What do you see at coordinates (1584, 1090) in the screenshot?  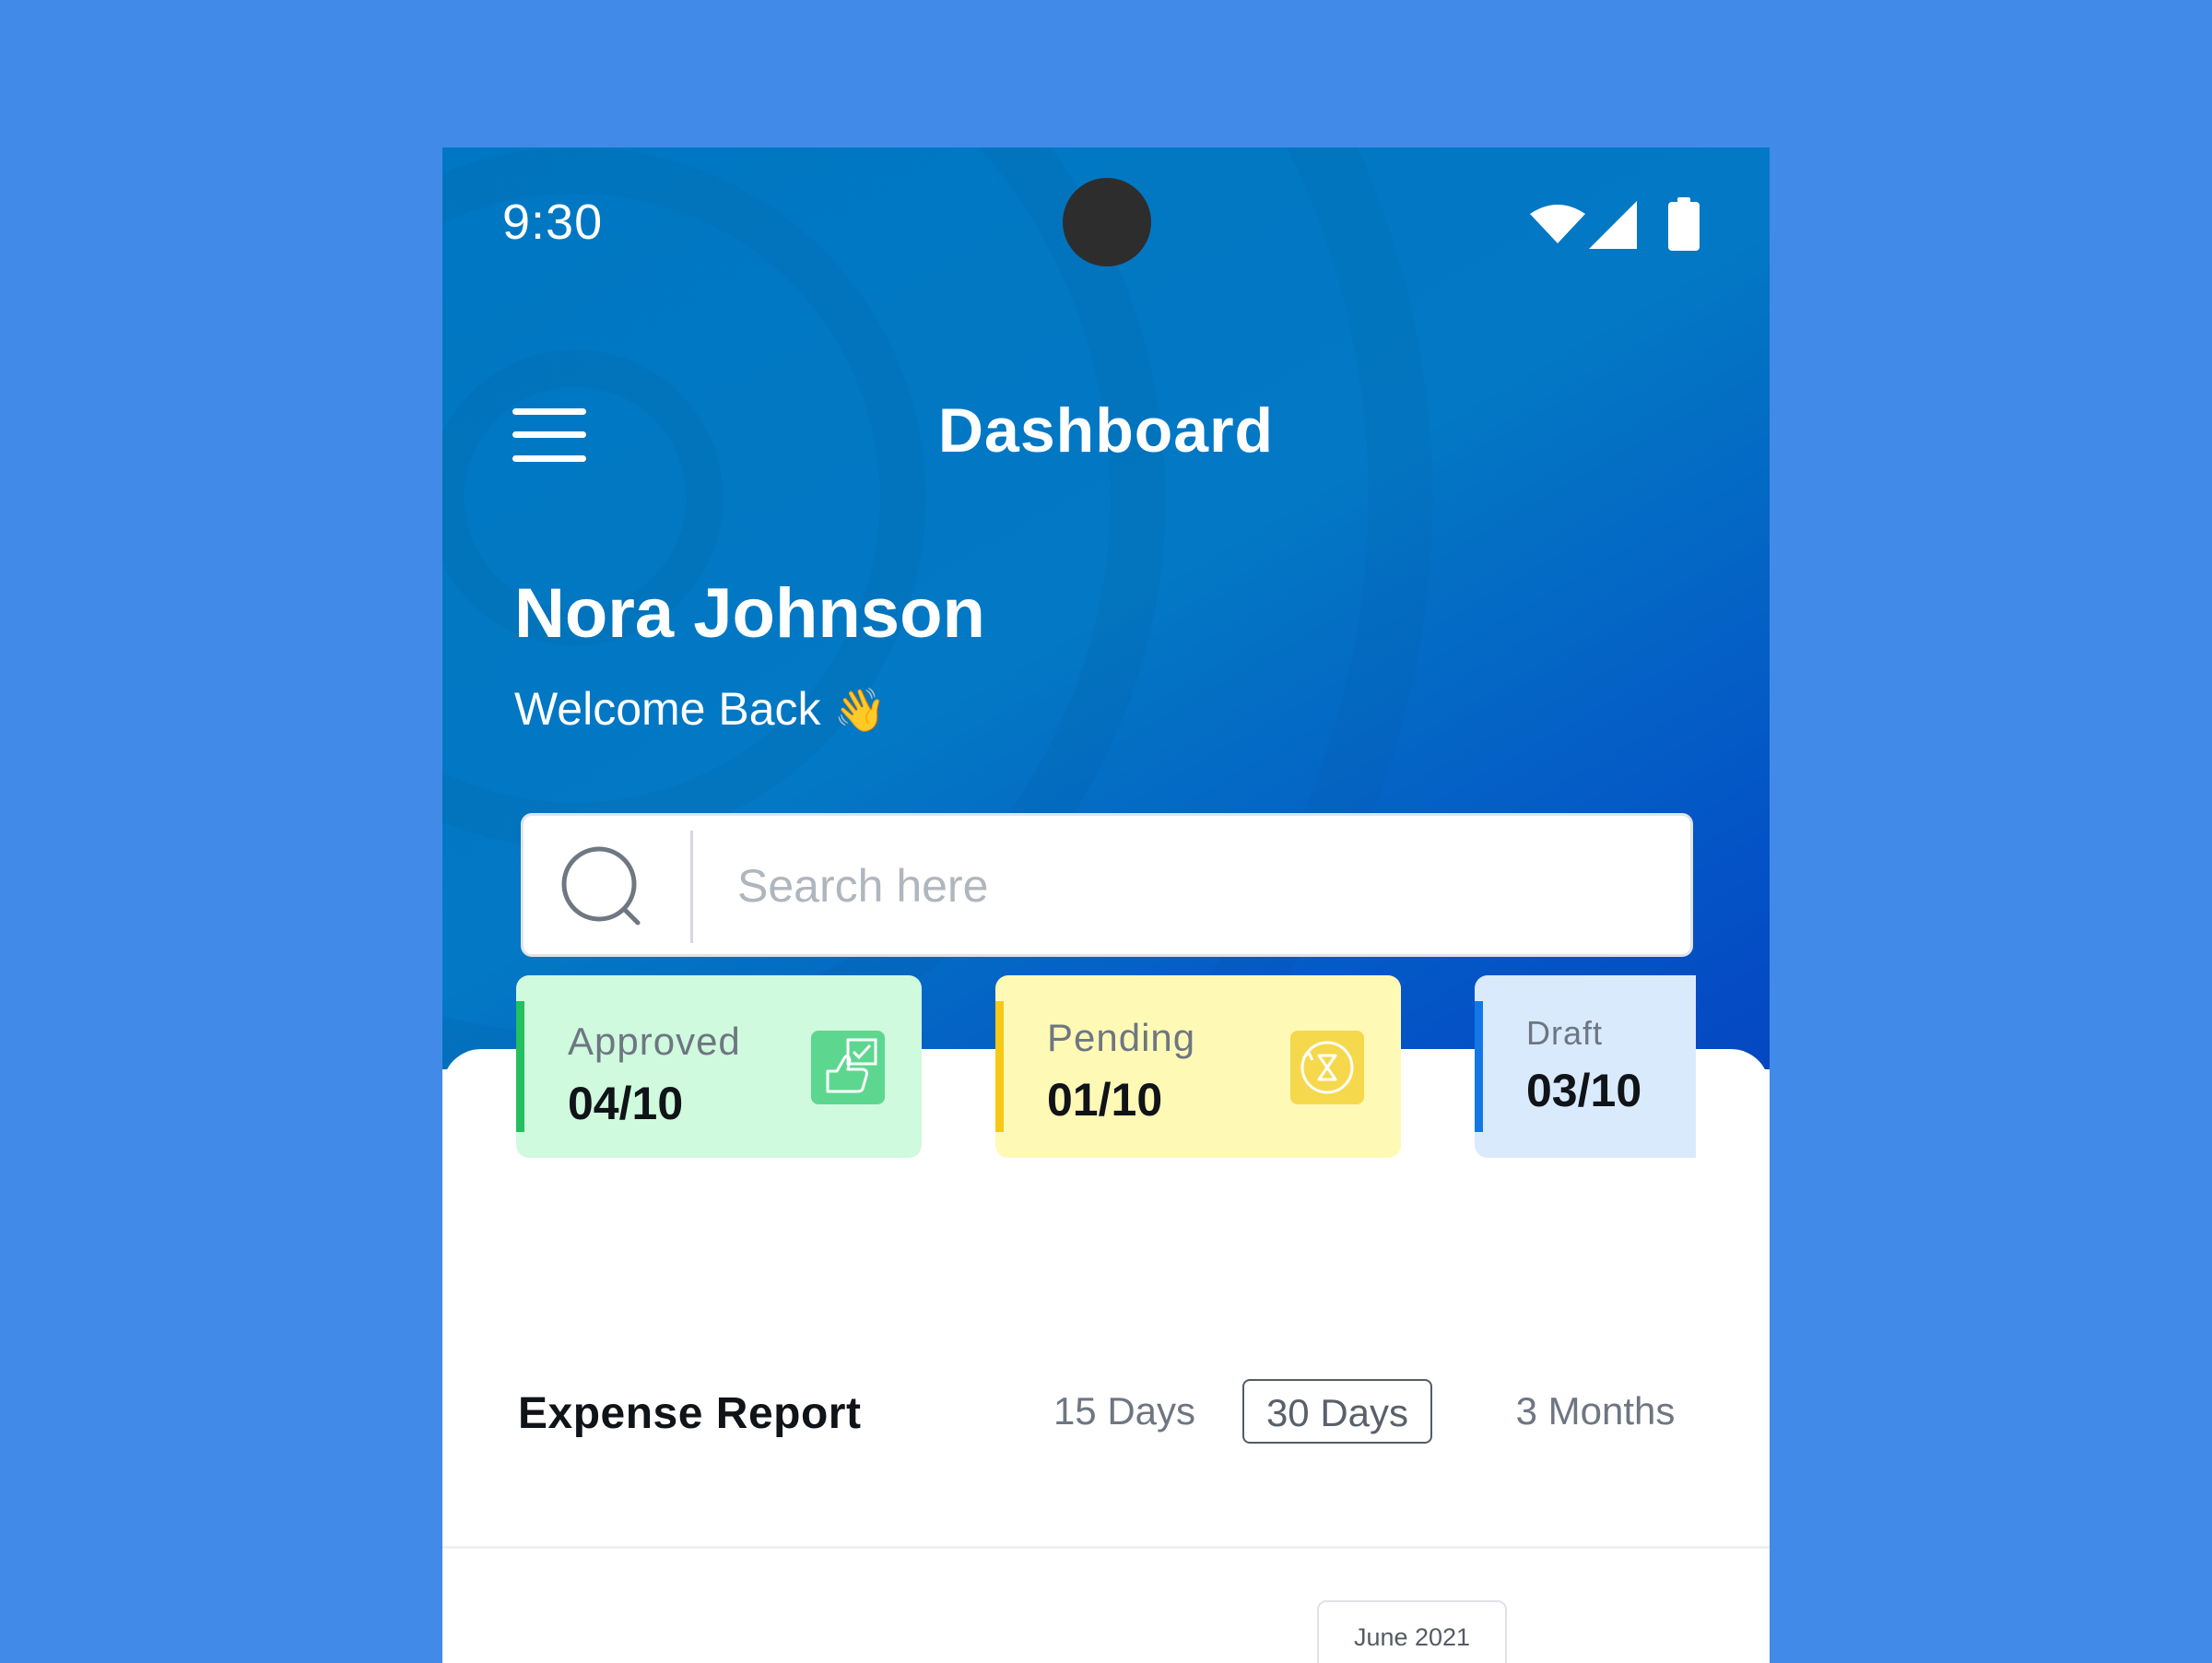 I see `draft-count: 03/10` at bounding box center [1584, 1090].